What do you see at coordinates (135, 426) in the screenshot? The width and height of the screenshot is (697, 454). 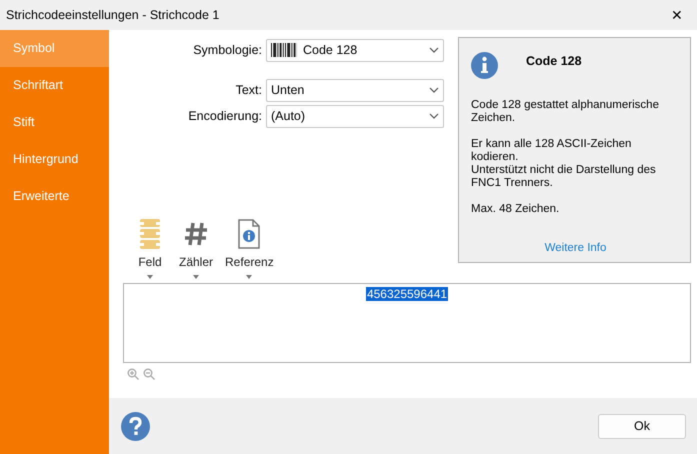 I see `help-icon` at bounding box center [135, 426].